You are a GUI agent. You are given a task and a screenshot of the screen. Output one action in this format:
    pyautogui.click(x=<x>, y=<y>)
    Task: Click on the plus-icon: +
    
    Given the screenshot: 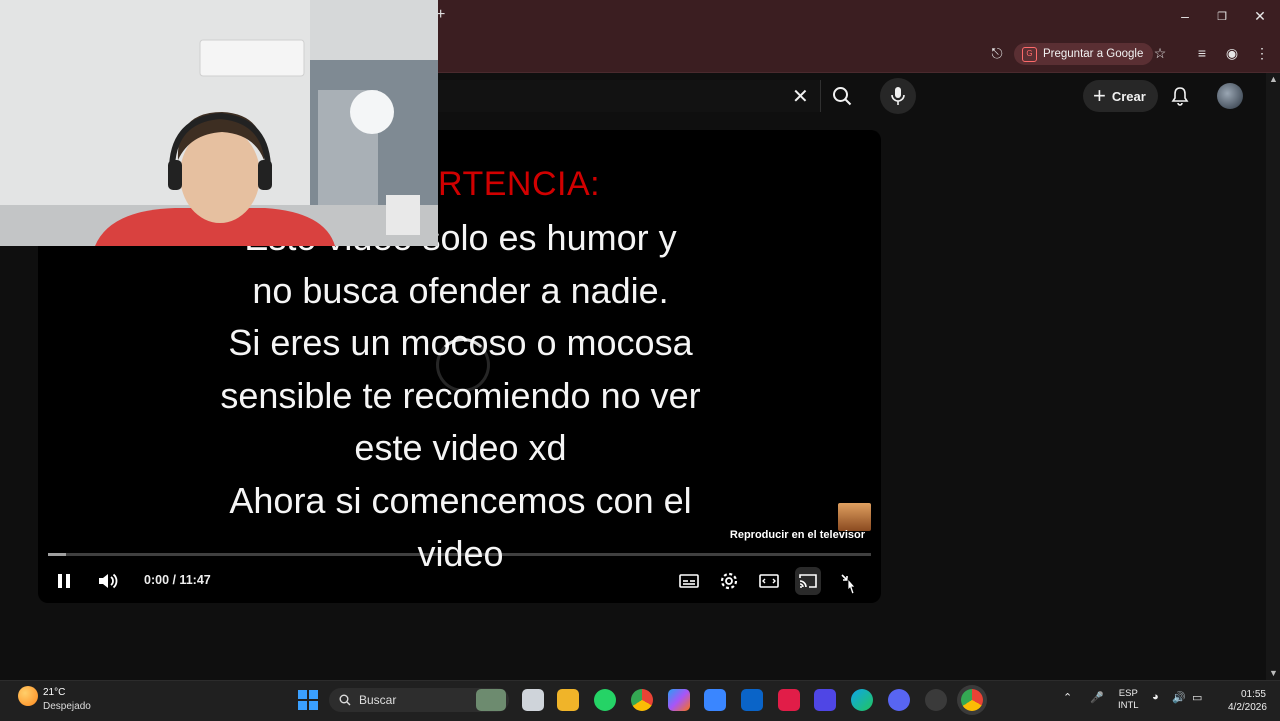 What is the action you would take?
    pyautogui.click(x=1099, y=95)
    